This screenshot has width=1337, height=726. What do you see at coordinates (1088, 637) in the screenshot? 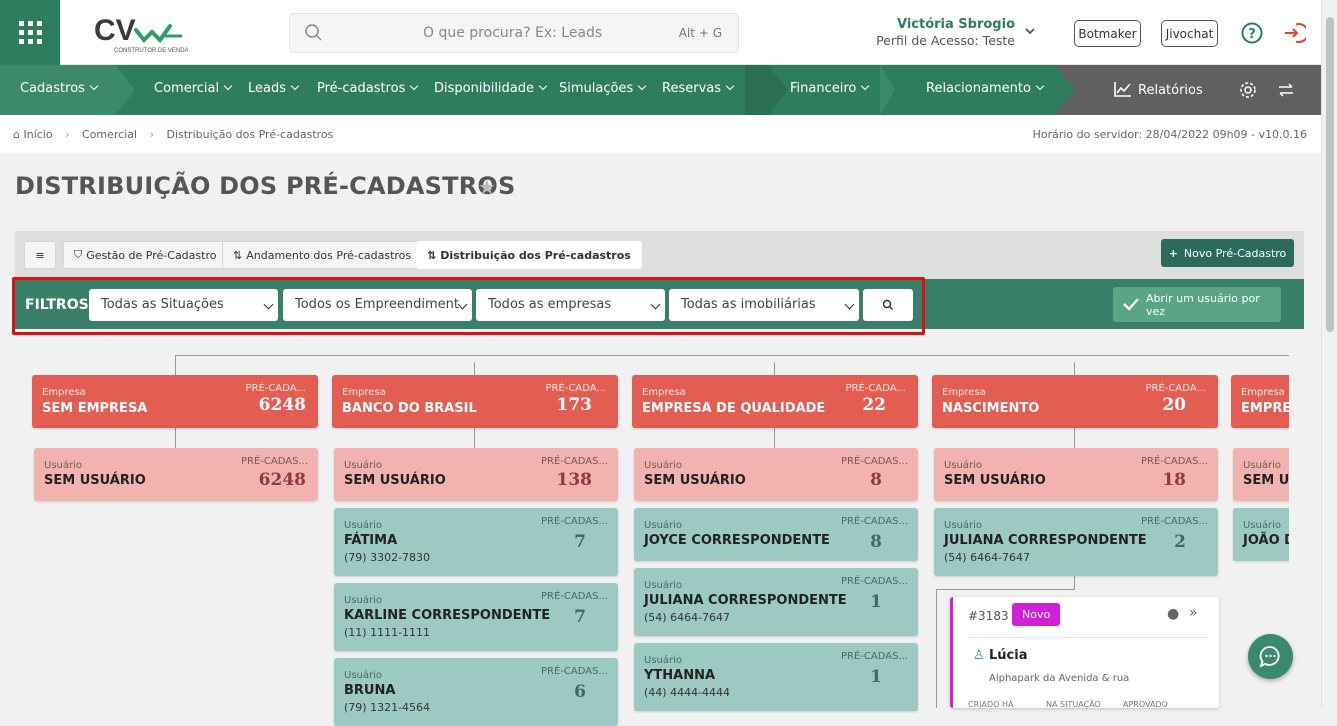
I see `divider` at bounding box center [1088, 637].